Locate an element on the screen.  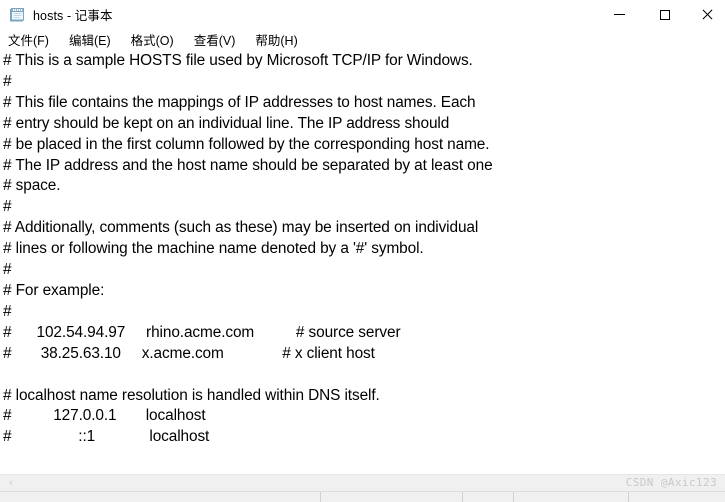
maximize-icon is located at coordinates (664, 14).